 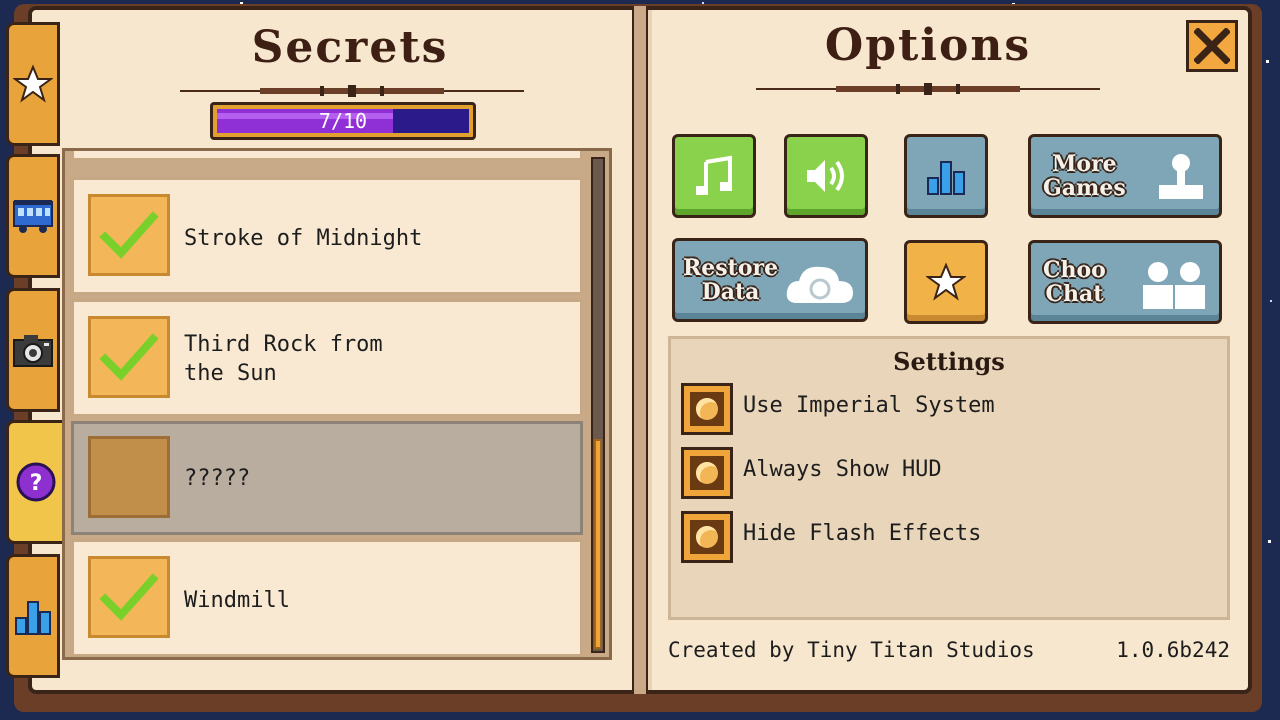 I want to click on secret-label: Windmill, so click(x=237, y=600).